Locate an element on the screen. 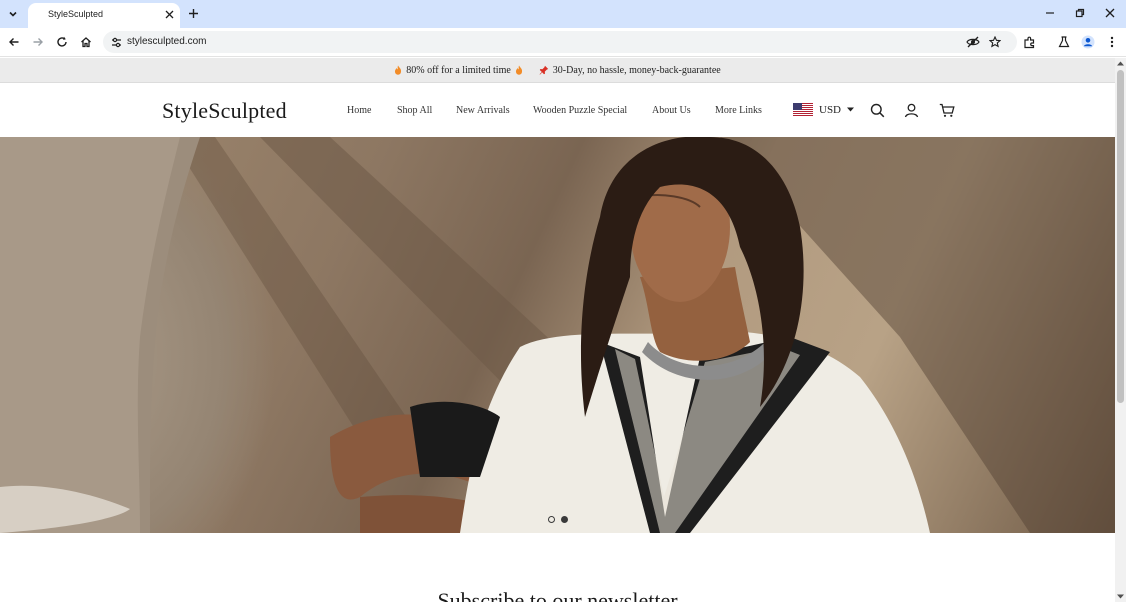 Image resolution: width=1126 pixels, height=602 pixels. flask-icon is located at coordinates (1064, 42).